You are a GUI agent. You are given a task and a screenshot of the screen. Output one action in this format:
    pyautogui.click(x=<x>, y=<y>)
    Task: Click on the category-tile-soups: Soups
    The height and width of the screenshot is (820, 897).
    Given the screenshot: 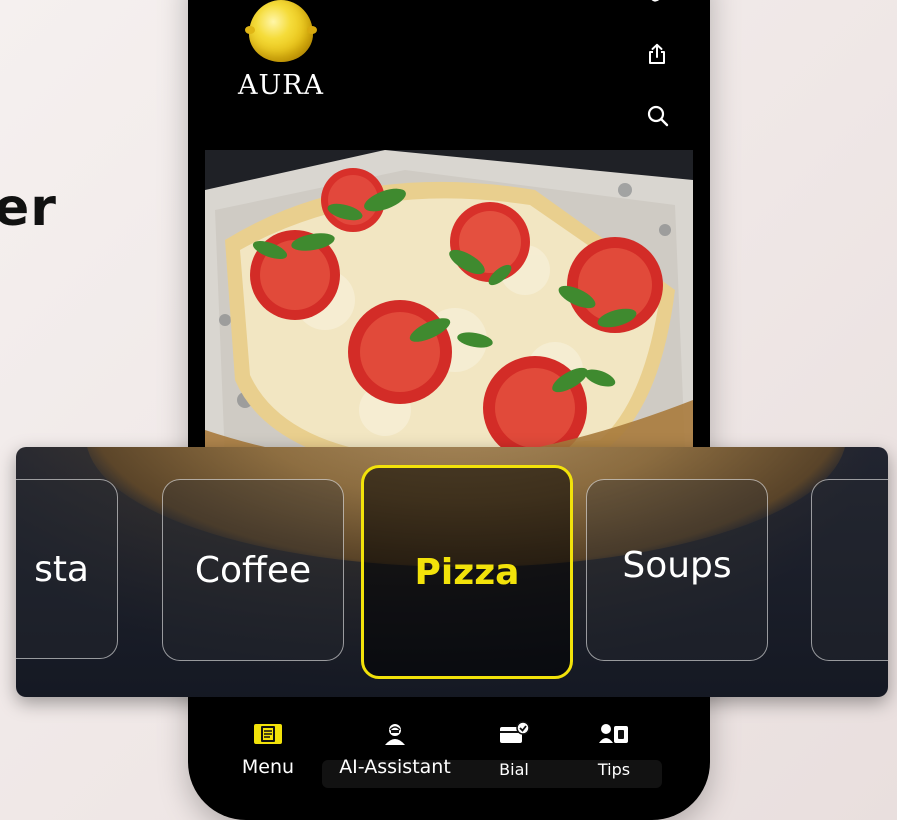 What is the action you would take?
    pyautogui.click(x=677, y=570)
    